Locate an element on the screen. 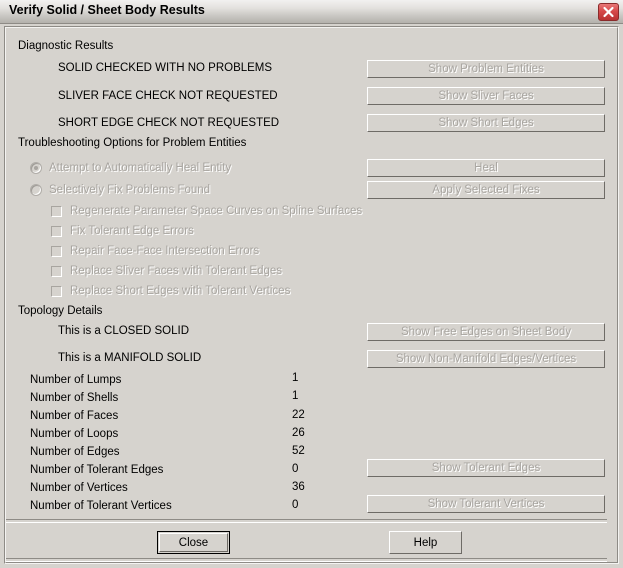  radio-attempt-auto-heal: Attempt to Automatically Heal Entity is located at coordinates (130, 167).